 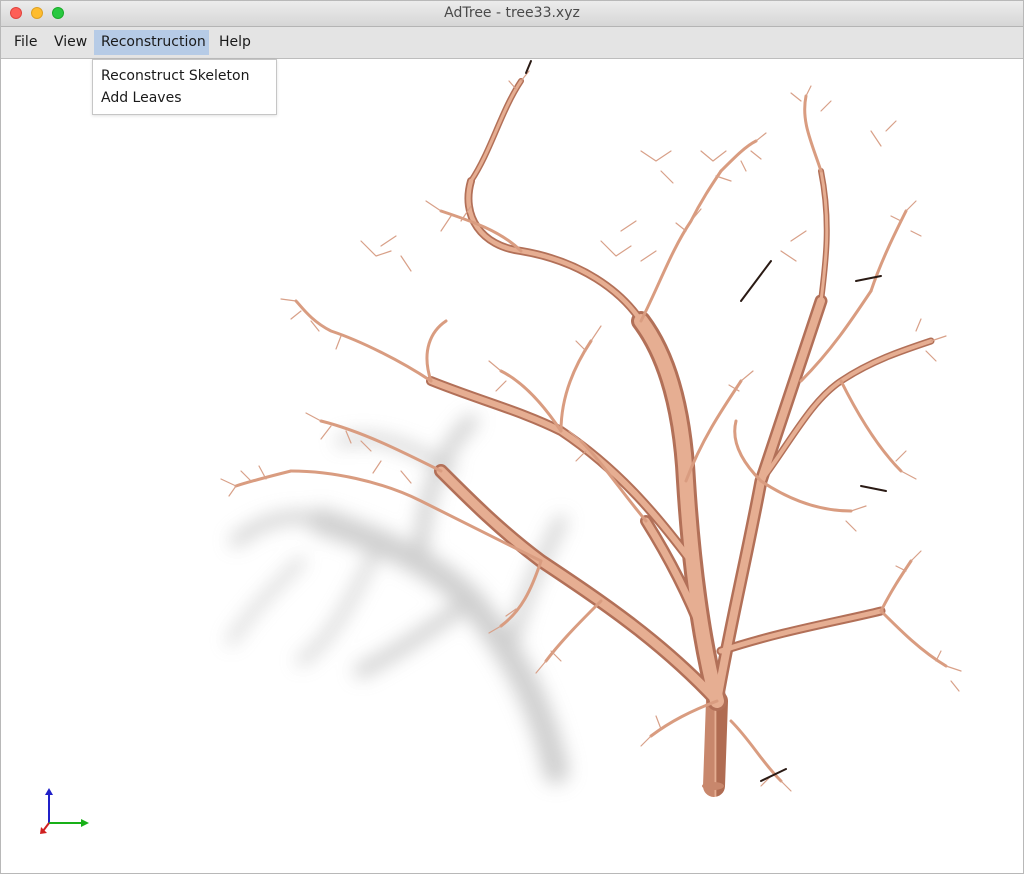 I want to click on menu-help: Help, so click(x=235, y=42).